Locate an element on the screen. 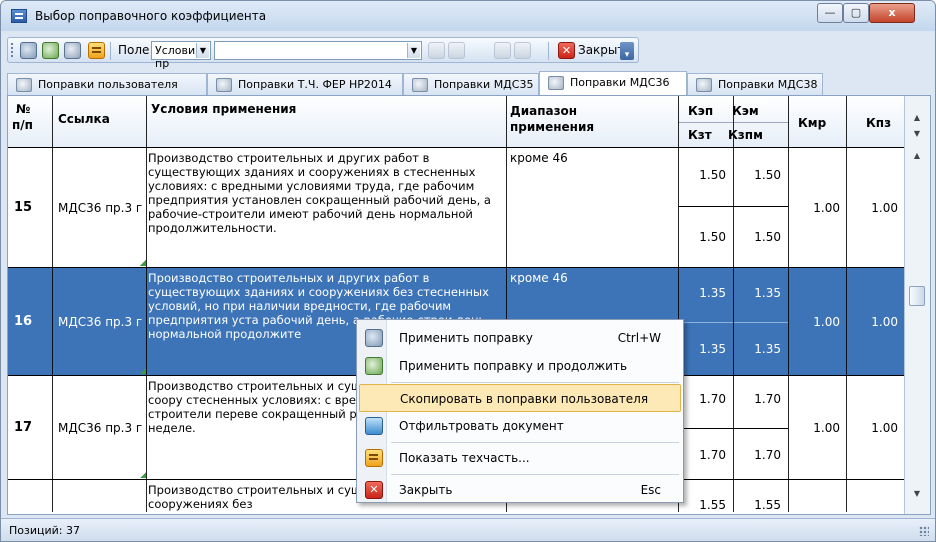 The image size is (936, 542). header-num-sub: п/п is located at coordinates (22, 125).